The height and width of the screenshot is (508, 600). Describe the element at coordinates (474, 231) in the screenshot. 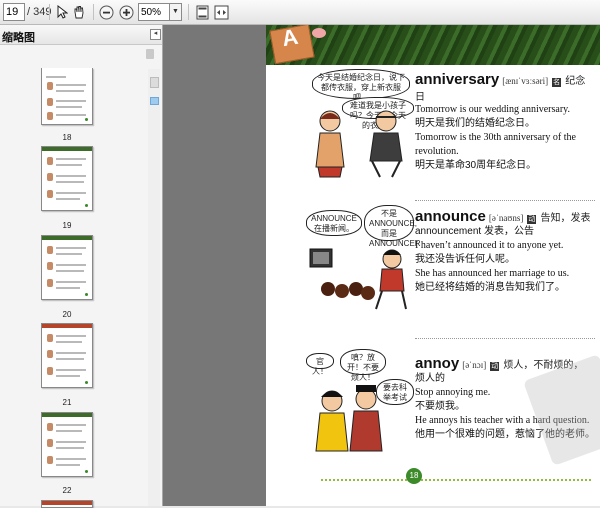

I see `derived-word: announcement 发表，公告` at that location.